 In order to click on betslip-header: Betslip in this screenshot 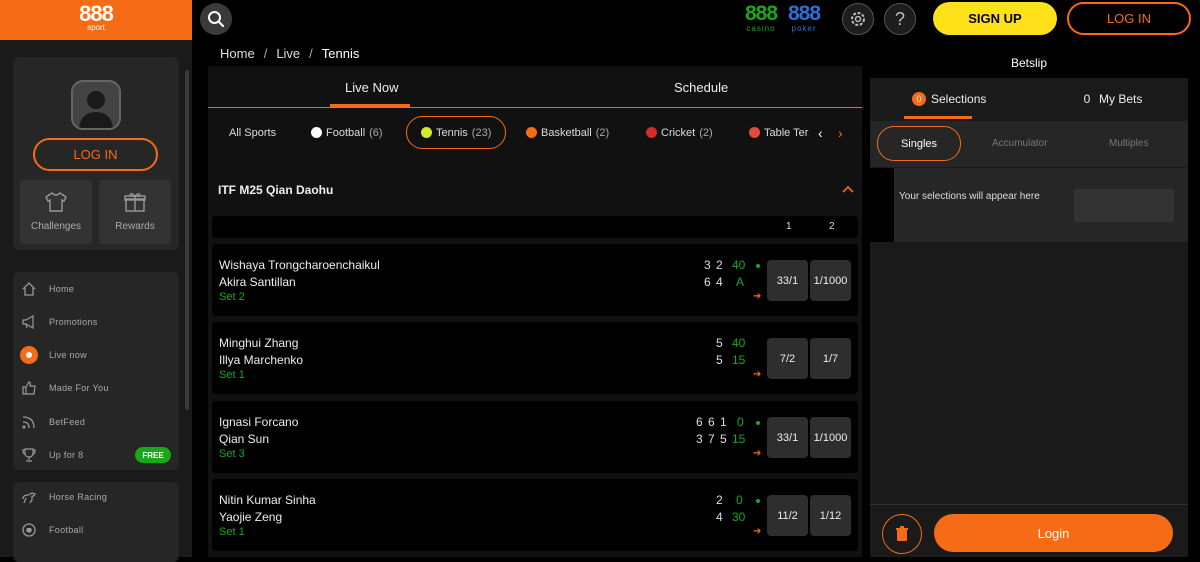, I will do `click(1029, 63)`.